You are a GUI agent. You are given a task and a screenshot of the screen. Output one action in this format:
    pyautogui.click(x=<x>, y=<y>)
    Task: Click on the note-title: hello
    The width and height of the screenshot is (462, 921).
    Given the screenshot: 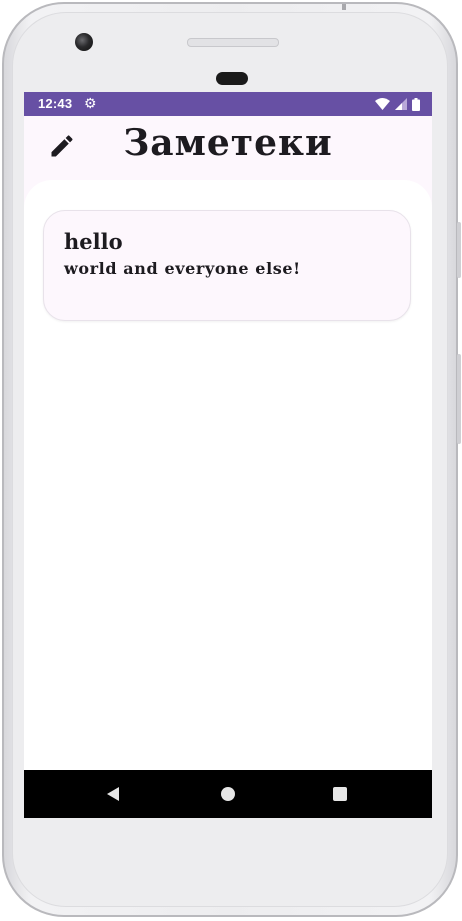 What is the action you would take?
    pyautogui.click(x=93, y=241)
    